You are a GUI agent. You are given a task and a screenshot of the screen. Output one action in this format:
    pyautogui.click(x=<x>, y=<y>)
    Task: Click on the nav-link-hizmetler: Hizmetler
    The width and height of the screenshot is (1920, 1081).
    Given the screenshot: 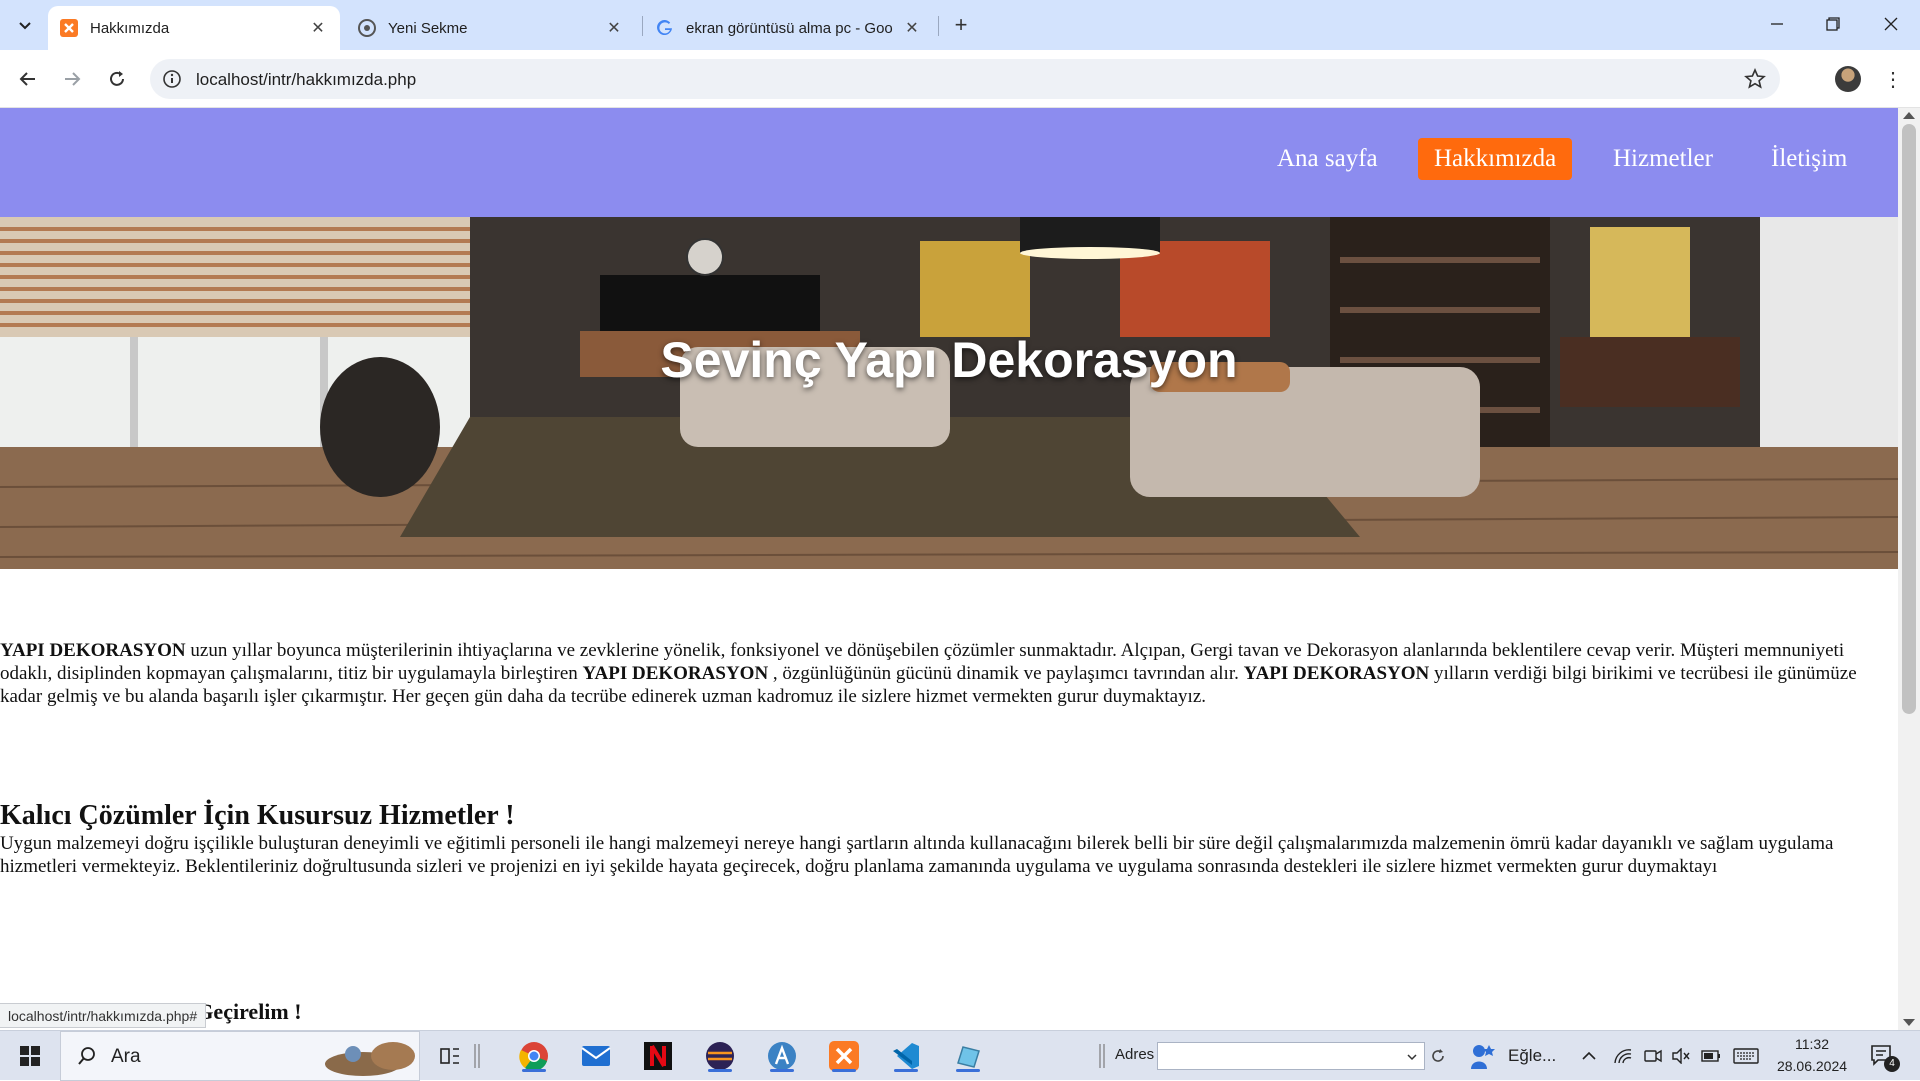 What is the action you would take?
    pyautogui.click(x=1663, y=159)
    